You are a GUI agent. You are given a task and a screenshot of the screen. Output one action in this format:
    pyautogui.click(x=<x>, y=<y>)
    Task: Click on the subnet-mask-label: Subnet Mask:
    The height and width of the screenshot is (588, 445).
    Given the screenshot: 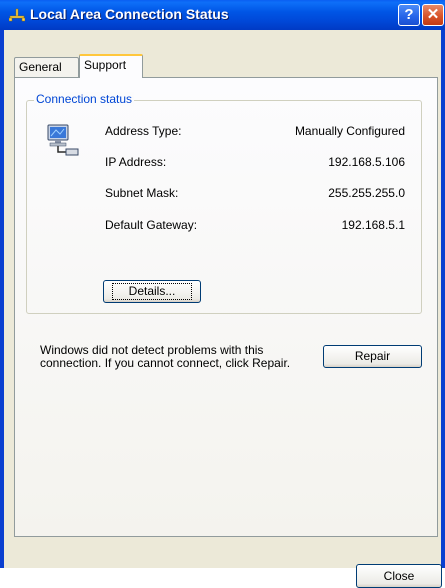 What is the action you would take?
    pyautogui.click(x=142, y=193)
    